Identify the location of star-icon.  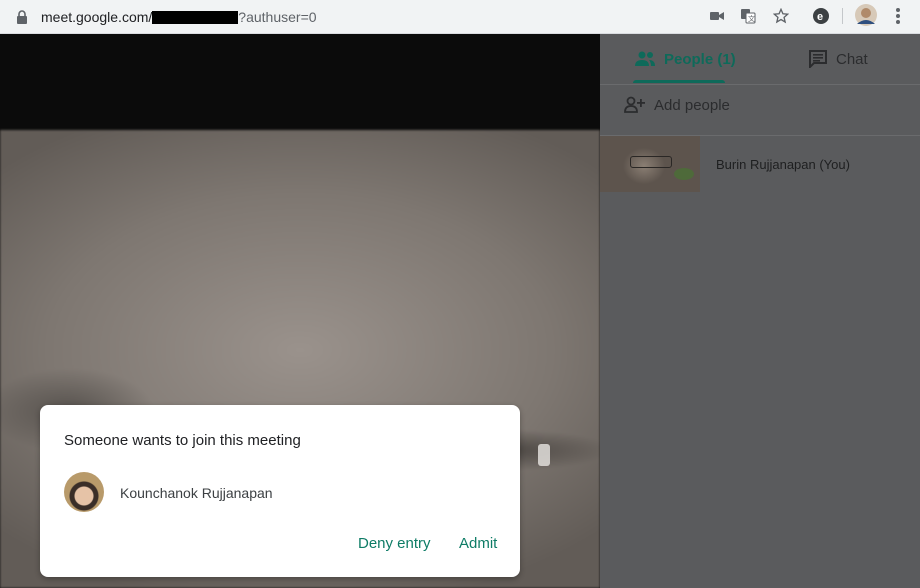
(781, 16).